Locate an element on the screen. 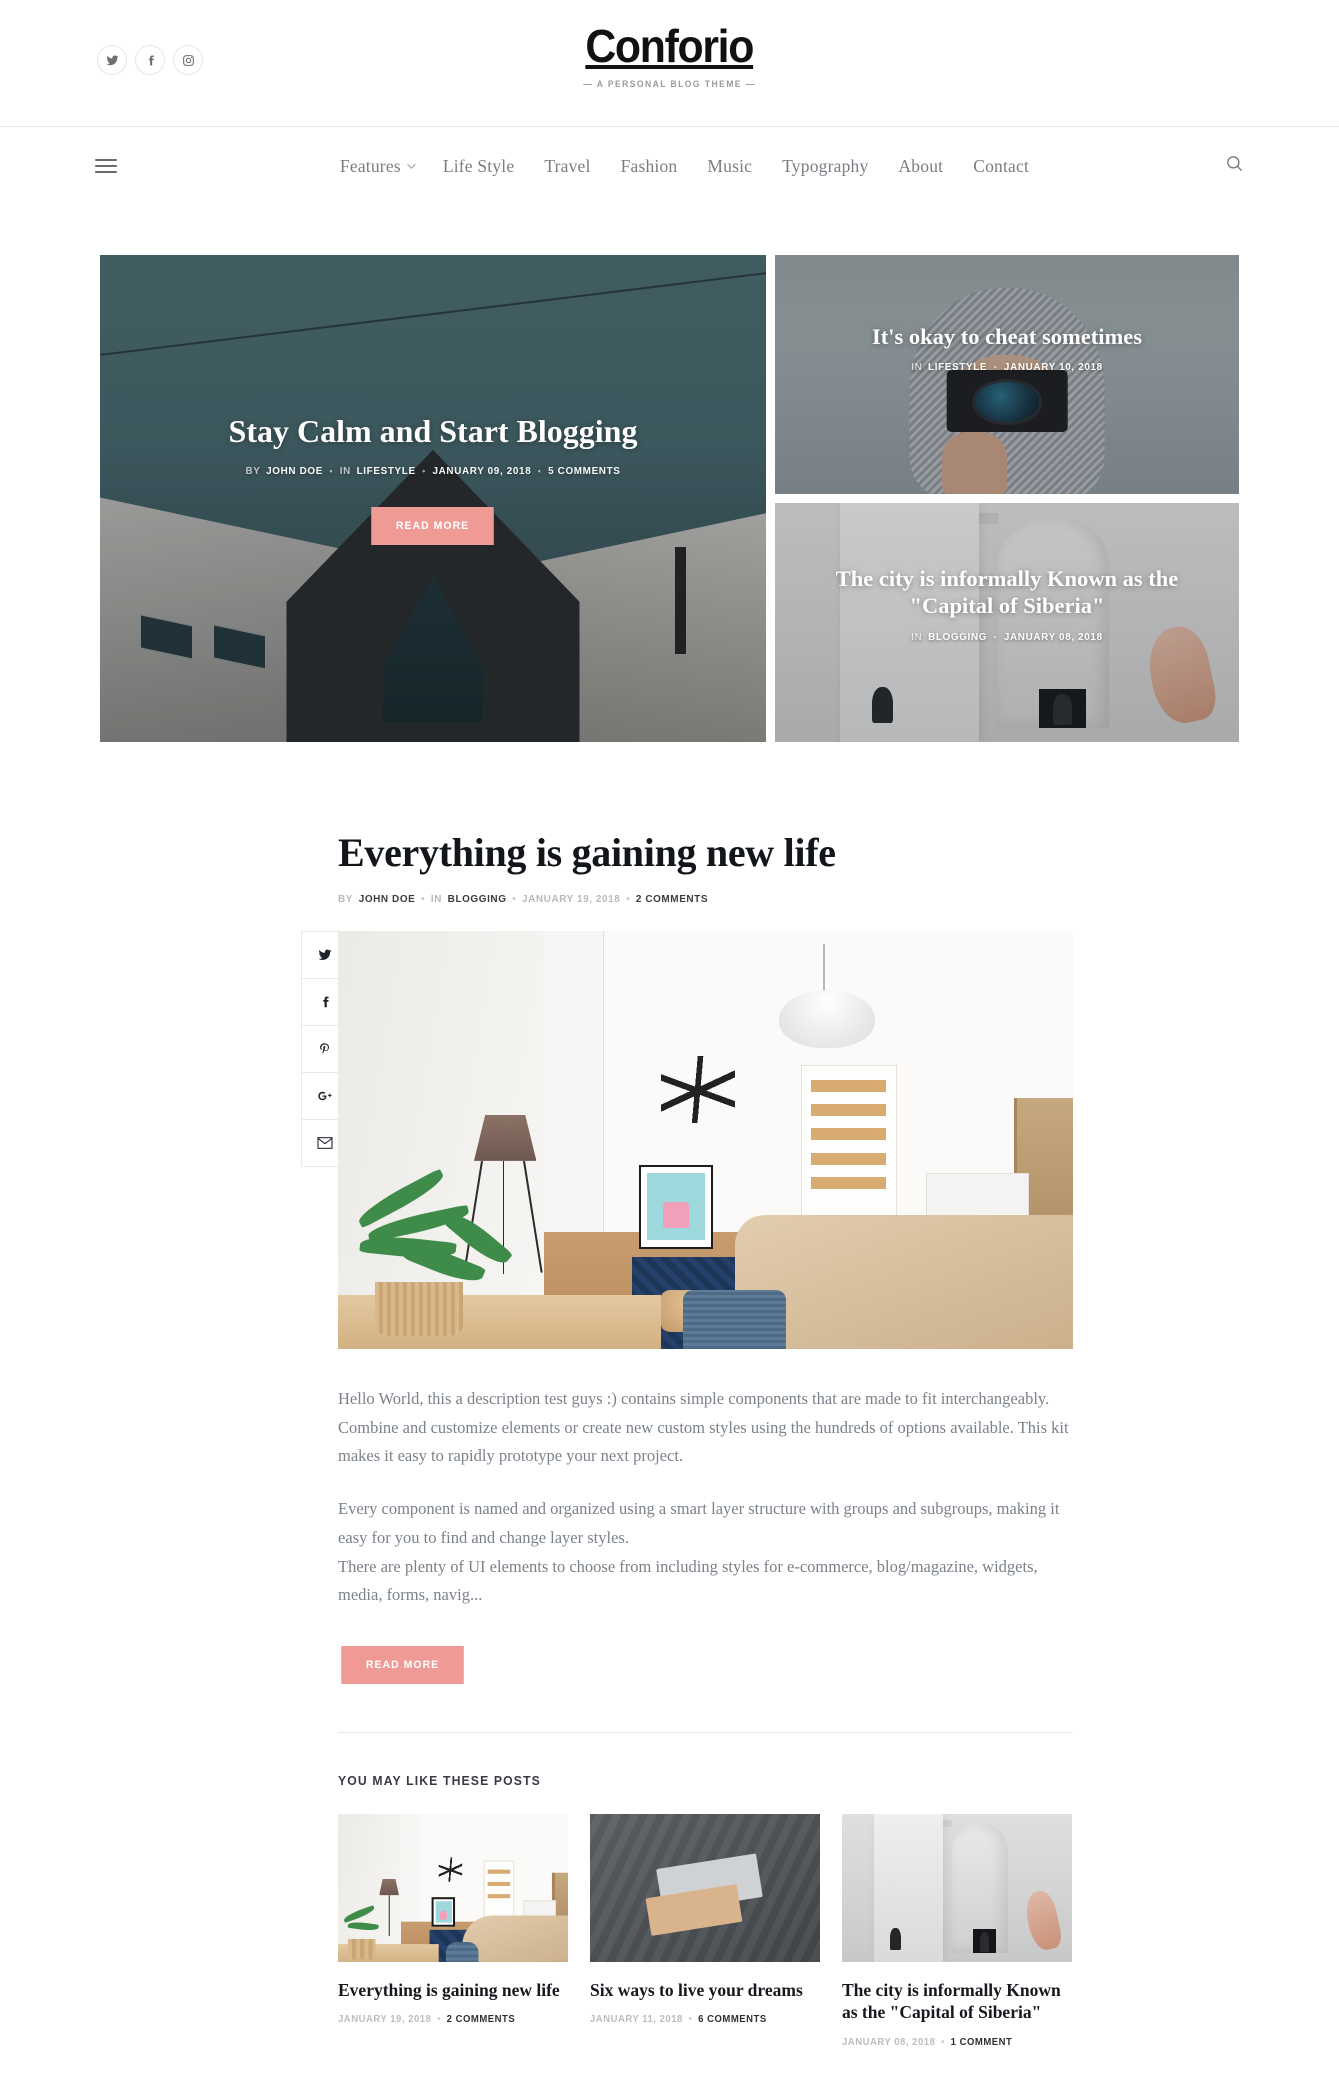 This screenshot has width=1339, height=2078. image-overlay is located at coordinates (1007, 374).